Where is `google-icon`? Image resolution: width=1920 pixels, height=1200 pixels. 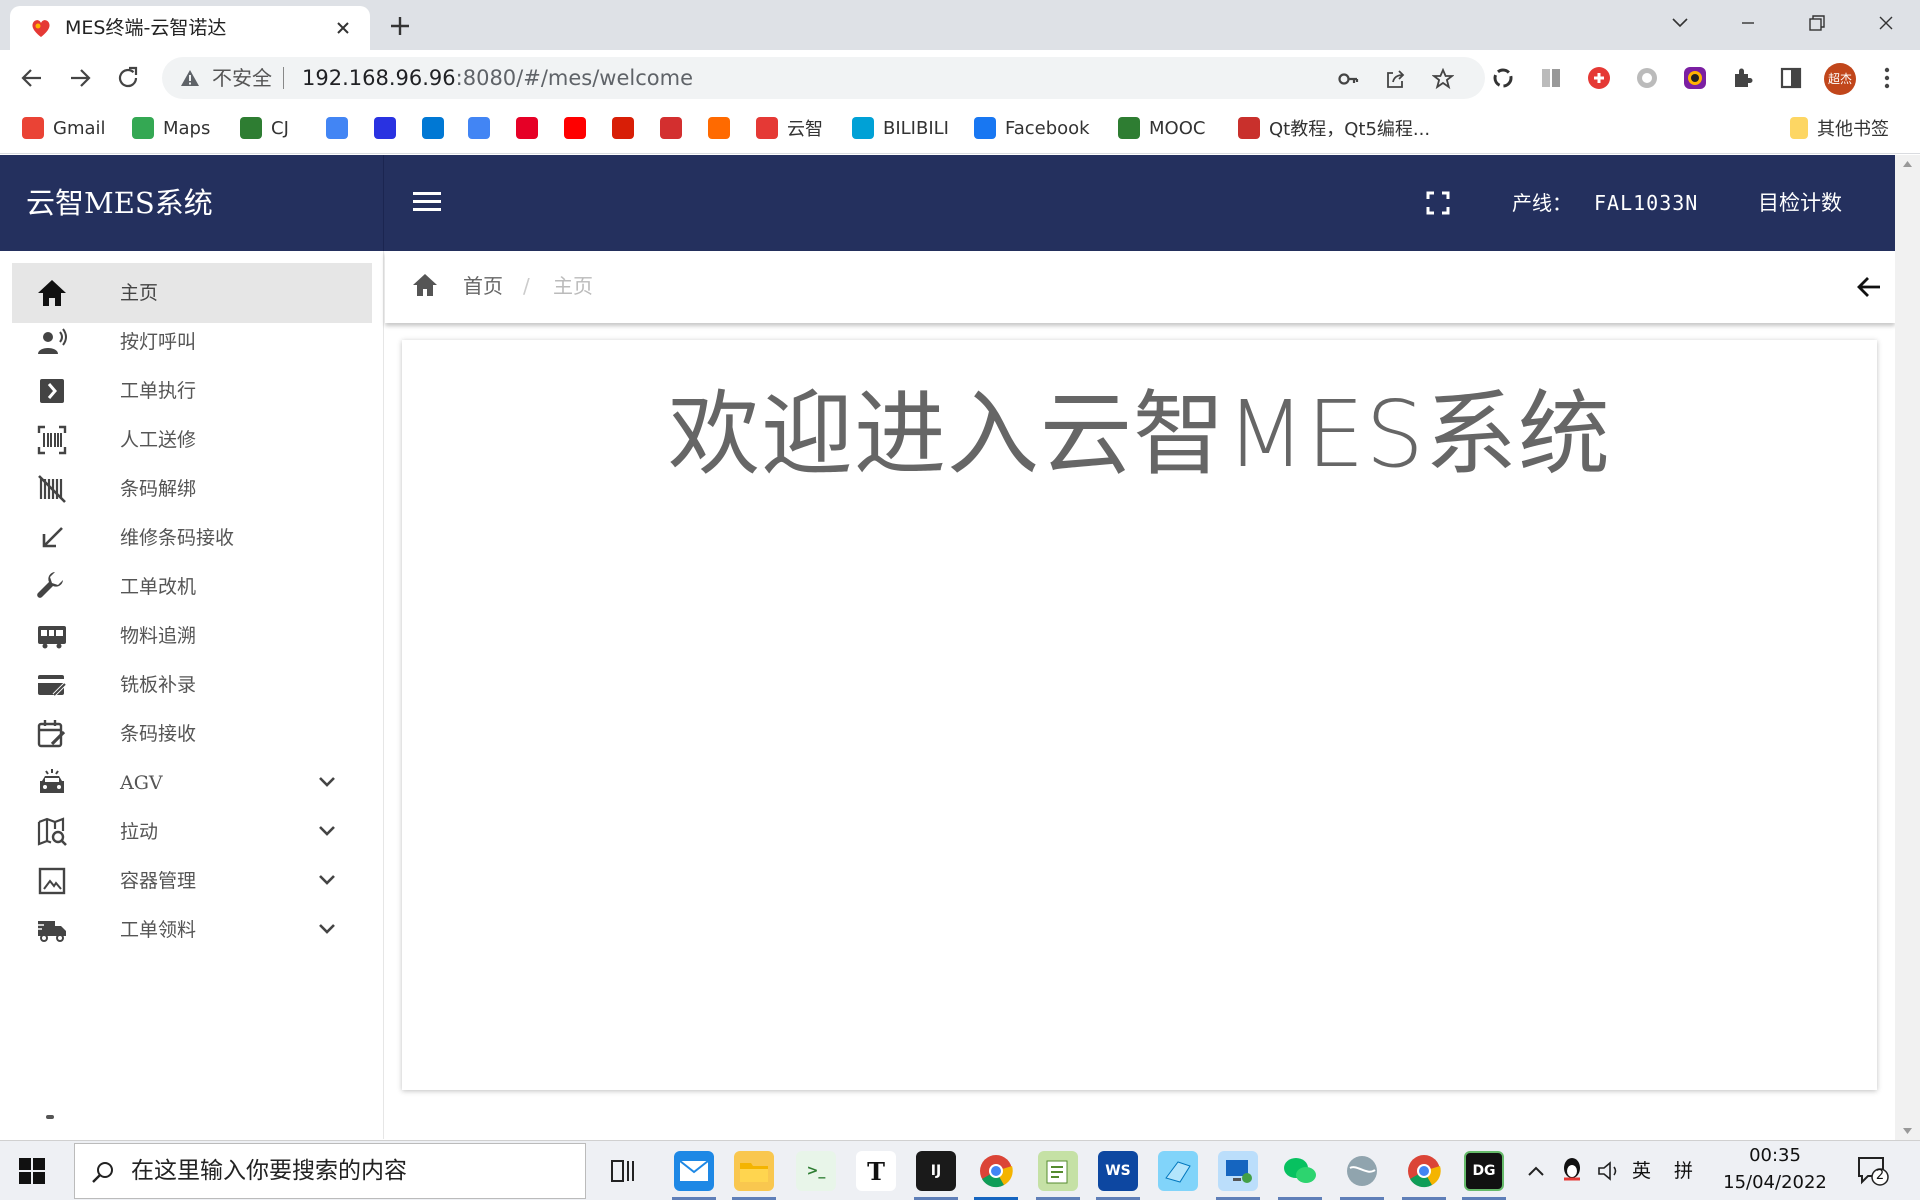 google-icon is located at coordinates (337, 128).